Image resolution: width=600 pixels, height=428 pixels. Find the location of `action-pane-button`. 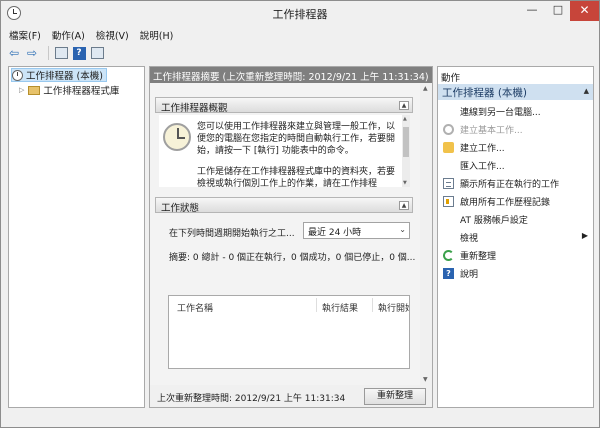

action-pane-button is located at coordinates (97, 53).